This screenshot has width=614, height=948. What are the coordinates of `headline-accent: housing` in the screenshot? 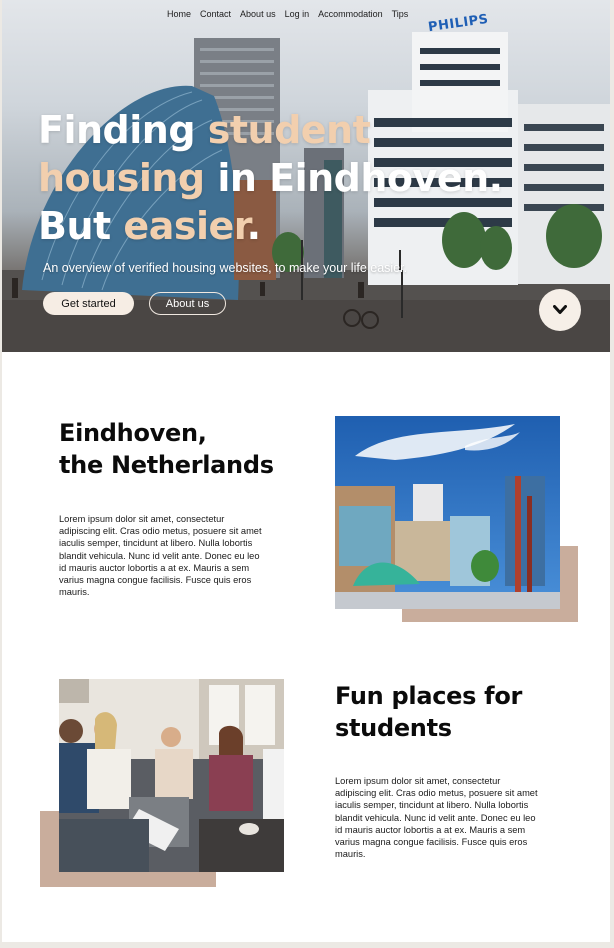 It's located at (121, 178).